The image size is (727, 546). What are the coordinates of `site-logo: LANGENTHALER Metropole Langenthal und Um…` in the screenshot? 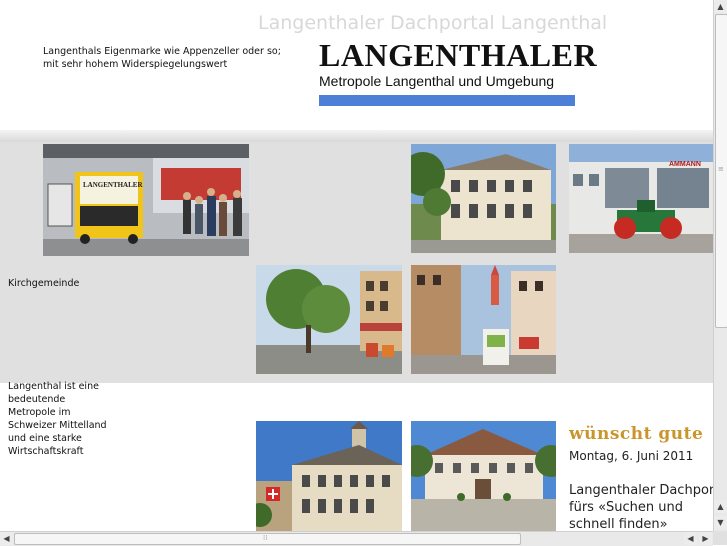 It's located at (458, 73).